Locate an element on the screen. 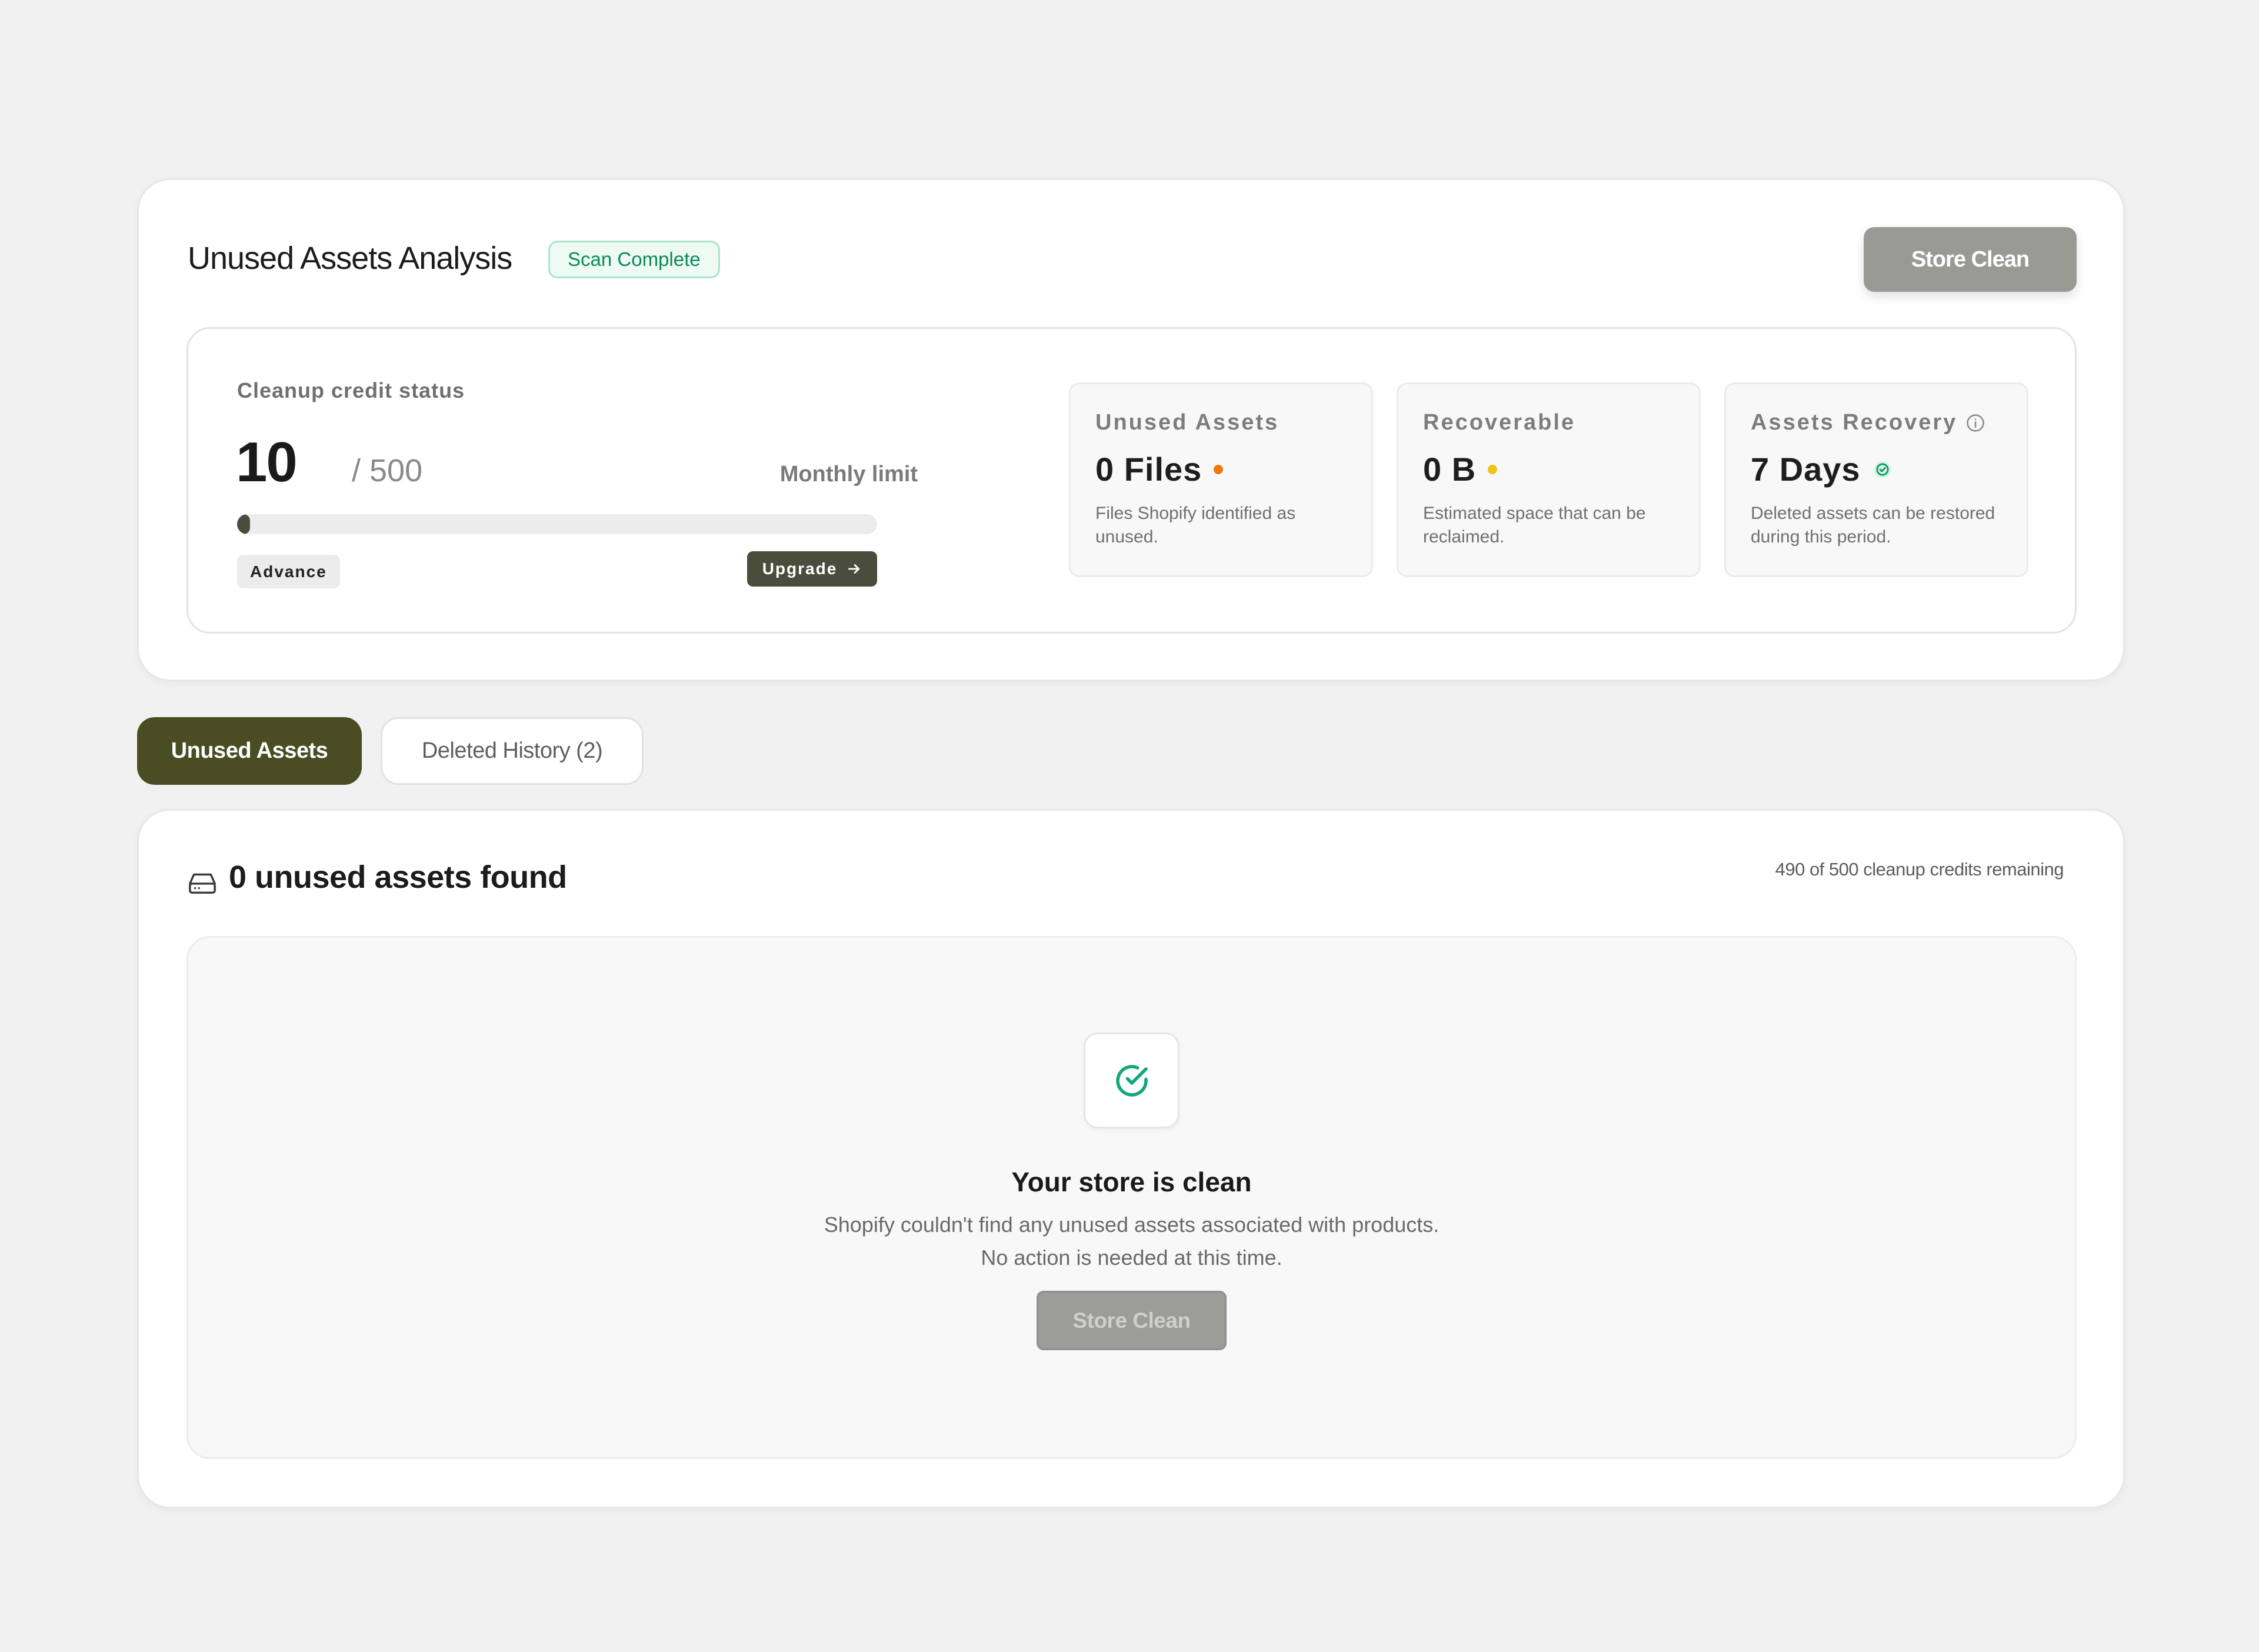 This screenshot has width=2259, height=1652. stat-description: Files Shopify identified as unused. is located at coordinates (1195, 525).